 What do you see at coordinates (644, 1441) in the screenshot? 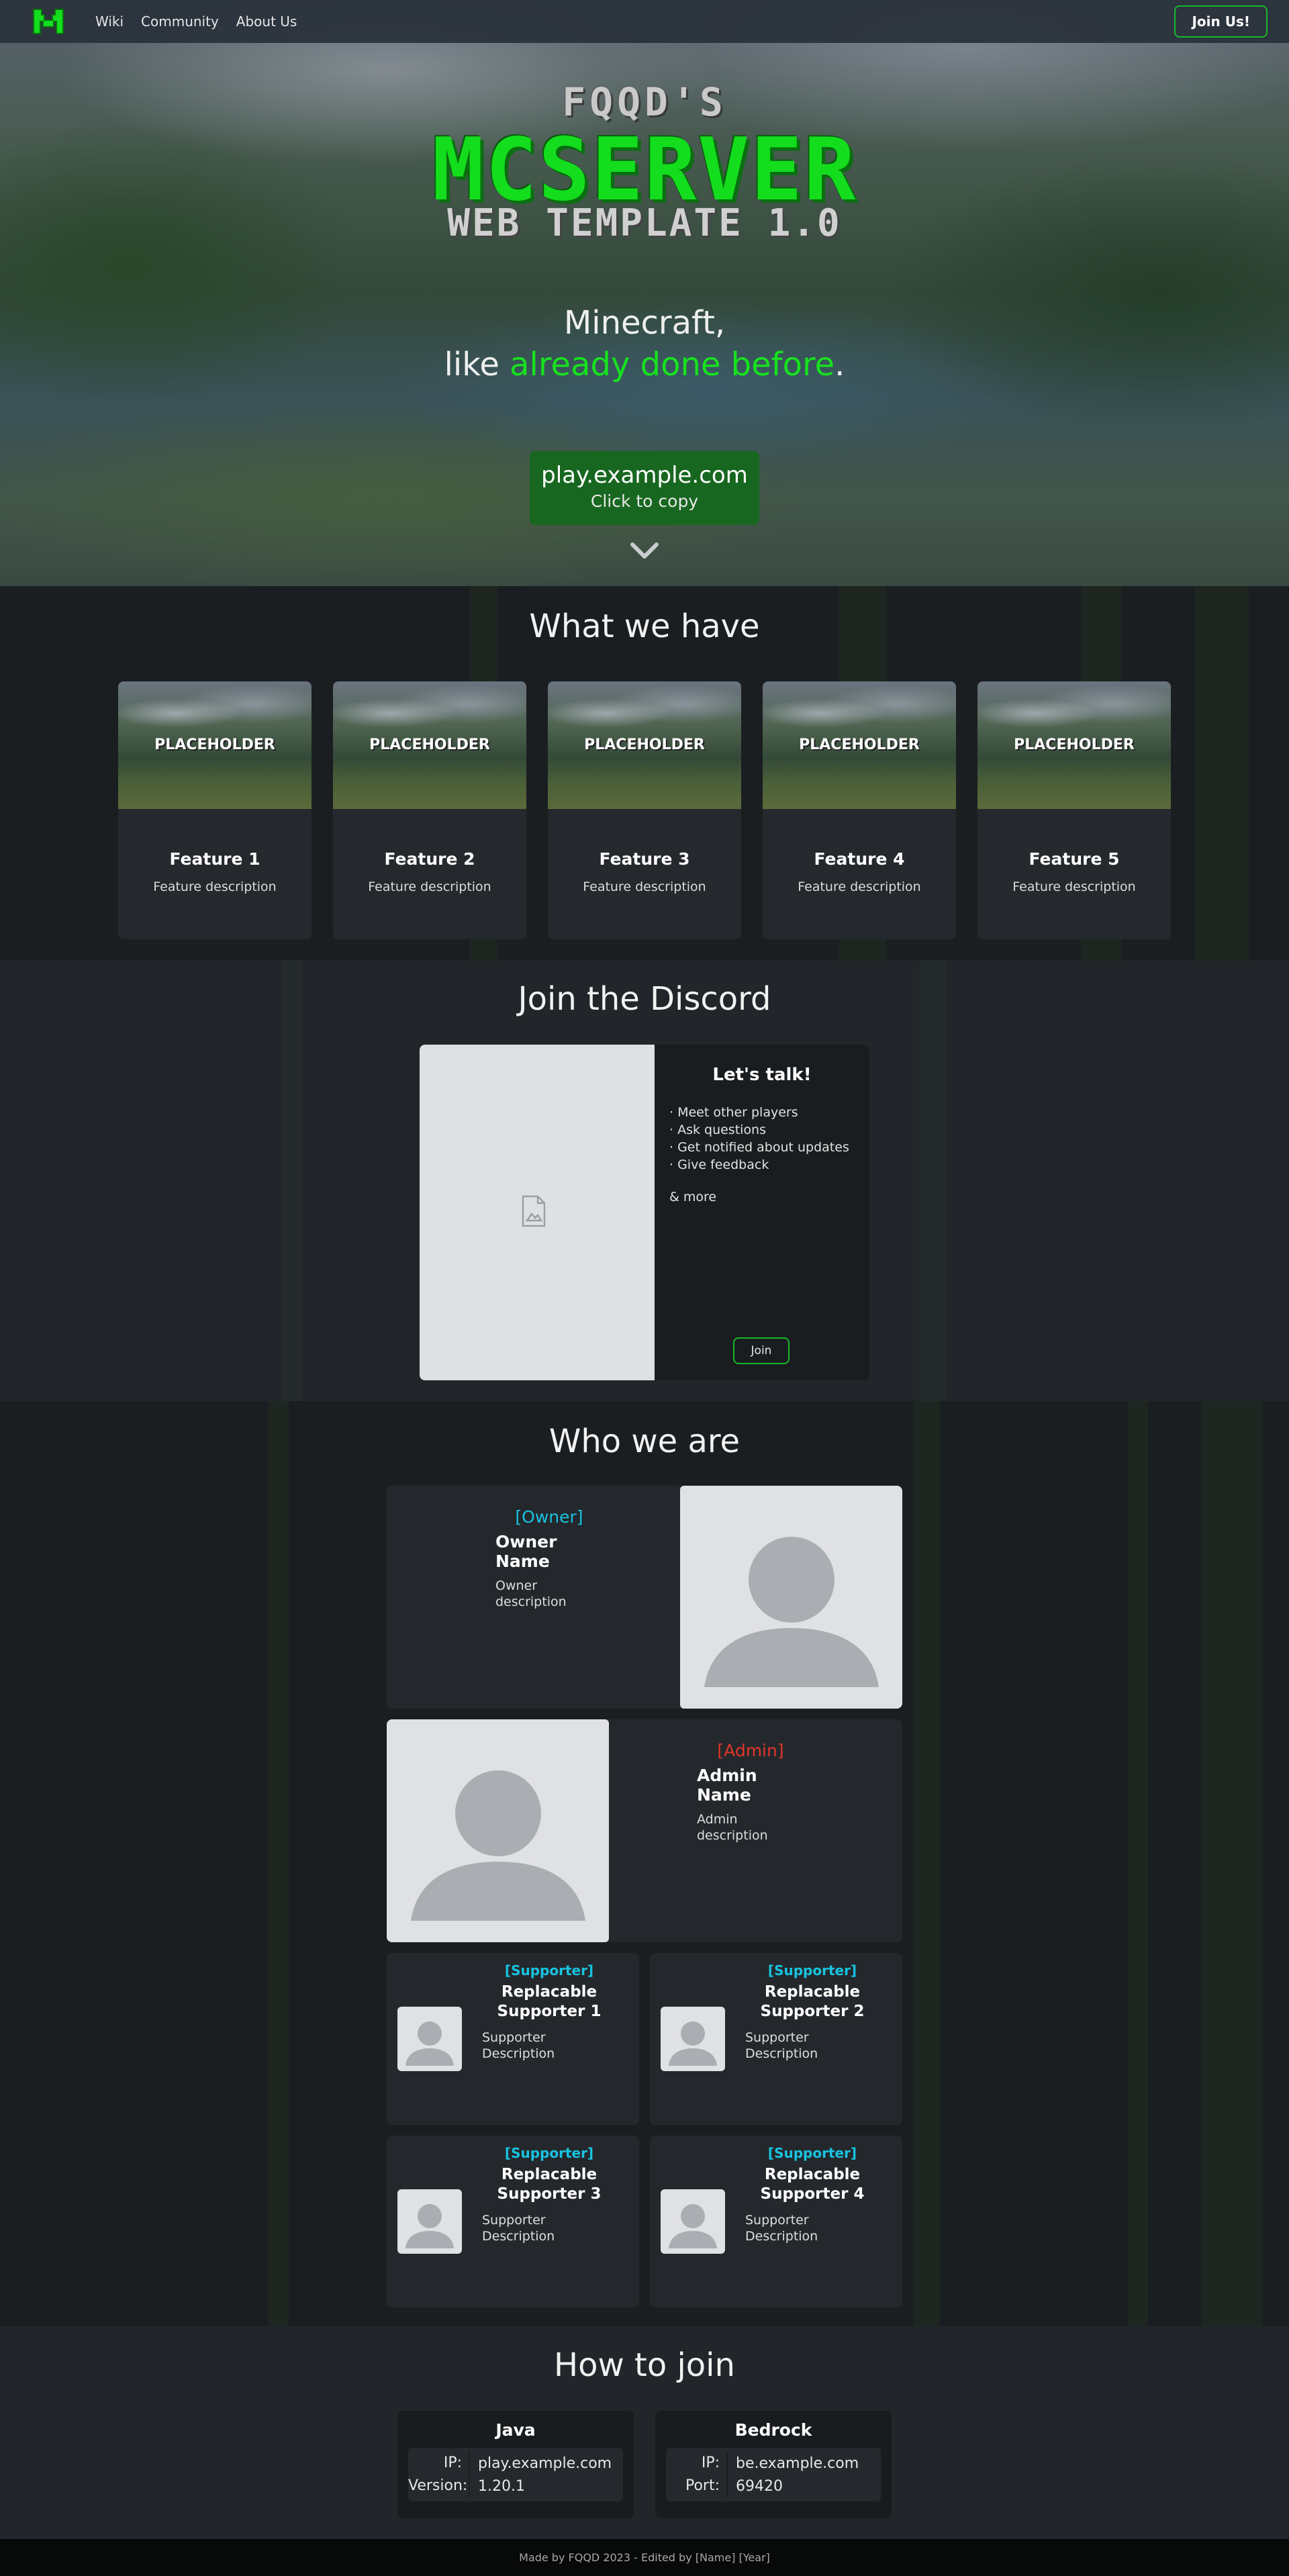
I see `team-title: Who we are` at bounding box center [644, 1441].